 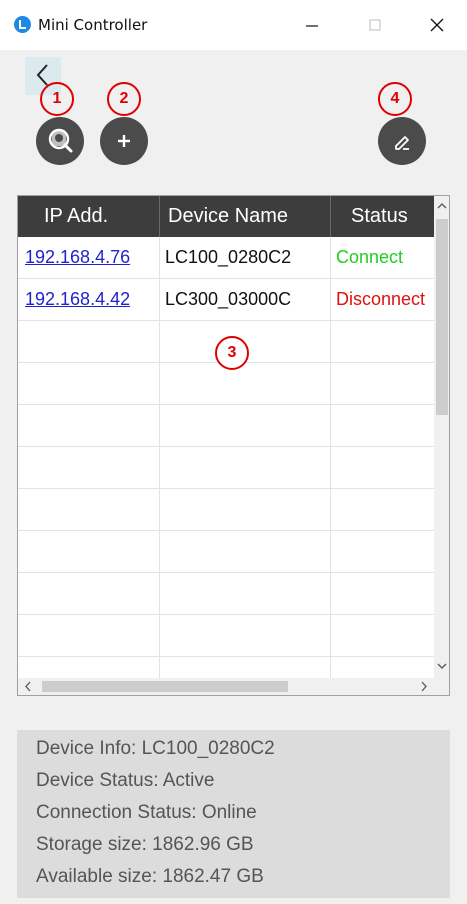 I want to click on scroll-down-icon, so click(x=442, y=666).